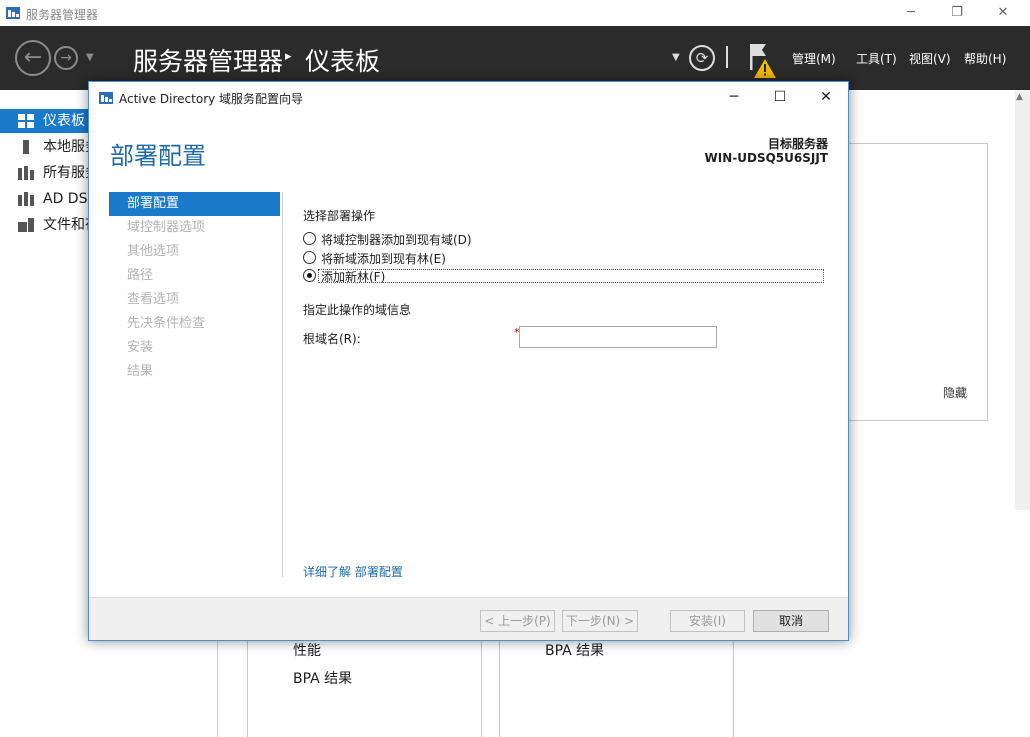 This screenshot has width=1030, height=737. What do you see at coordinates (911, 13) in the screenshot?
I see `minimize-button: ─` at bounding box center [911, 13].